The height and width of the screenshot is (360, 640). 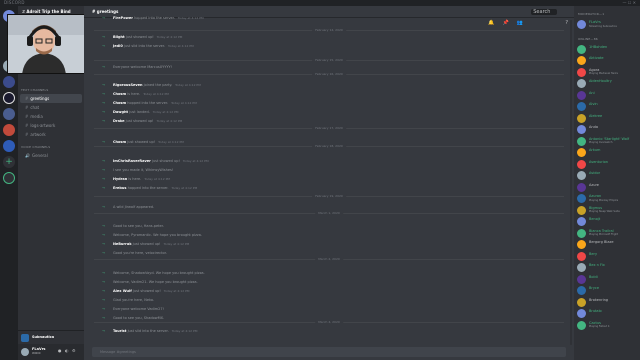 I want to click on member-item: Bery, so click(x=607, y=257).